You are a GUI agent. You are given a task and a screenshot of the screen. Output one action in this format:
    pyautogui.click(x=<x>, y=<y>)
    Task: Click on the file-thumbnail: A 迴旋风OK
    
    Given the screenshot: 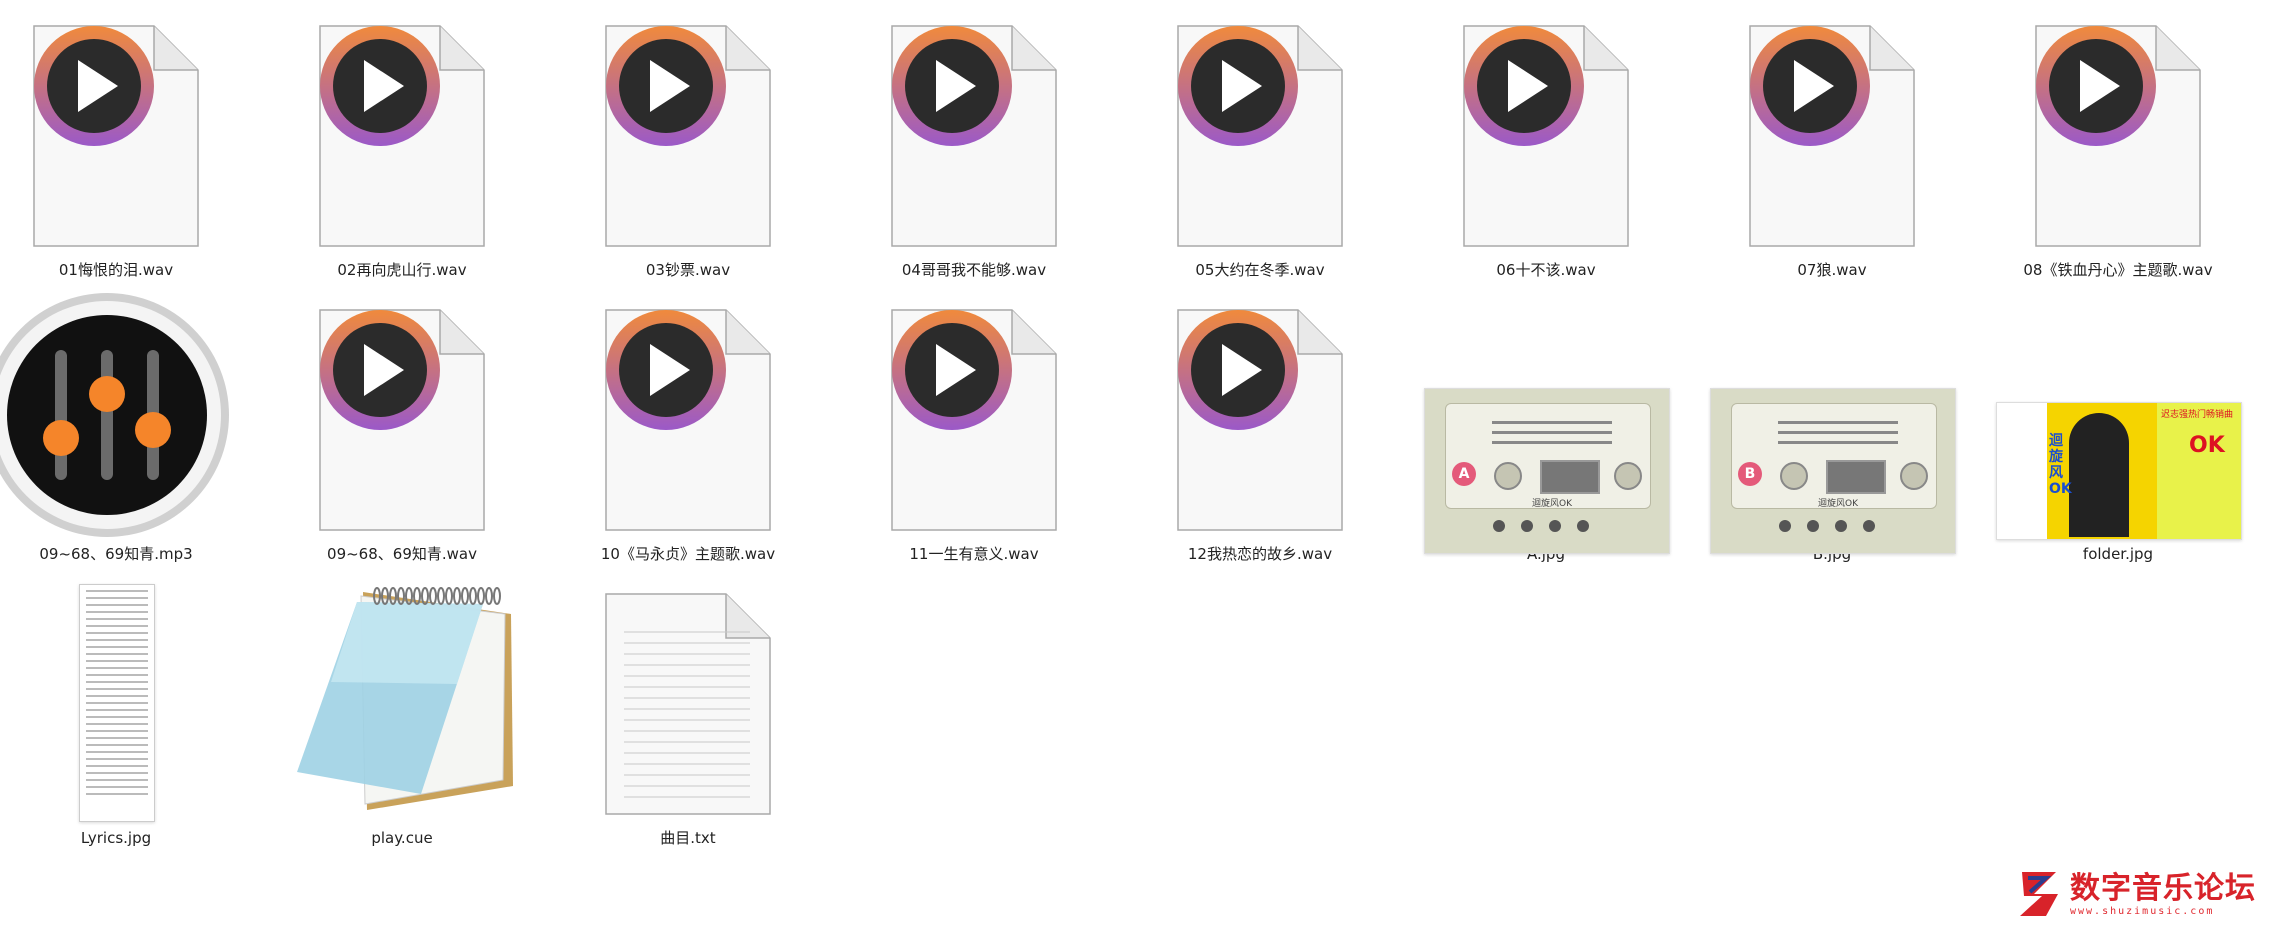 What is the action you would take?
    pyautogui.click(x=1546, y=422)
    